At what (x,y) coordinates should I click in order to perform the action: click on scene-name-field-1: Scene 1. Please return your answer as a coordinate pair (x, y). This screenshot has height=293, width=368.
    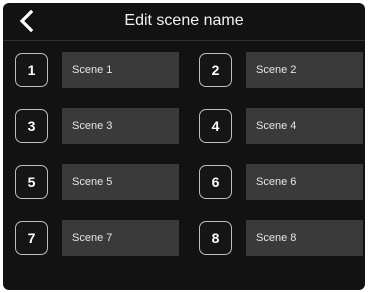
    Looking at the image, I should click on (120, 70).